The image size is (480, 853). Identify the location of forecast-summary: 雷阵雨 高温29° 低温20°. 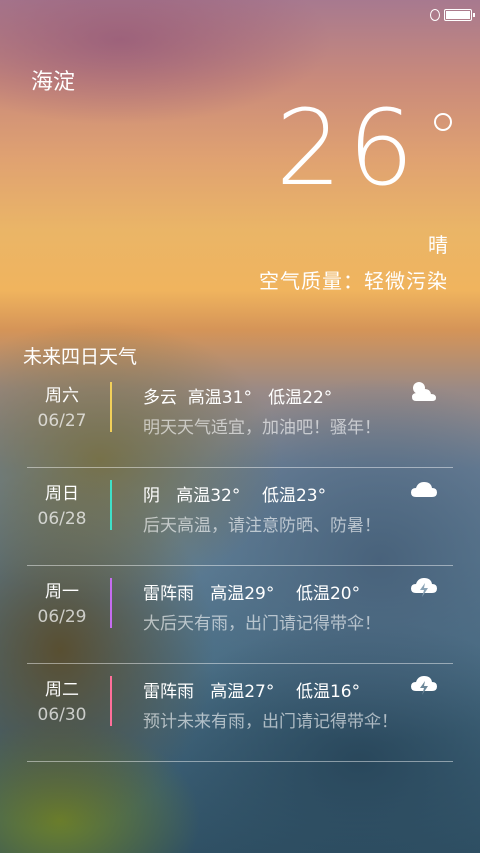
(252, 594).